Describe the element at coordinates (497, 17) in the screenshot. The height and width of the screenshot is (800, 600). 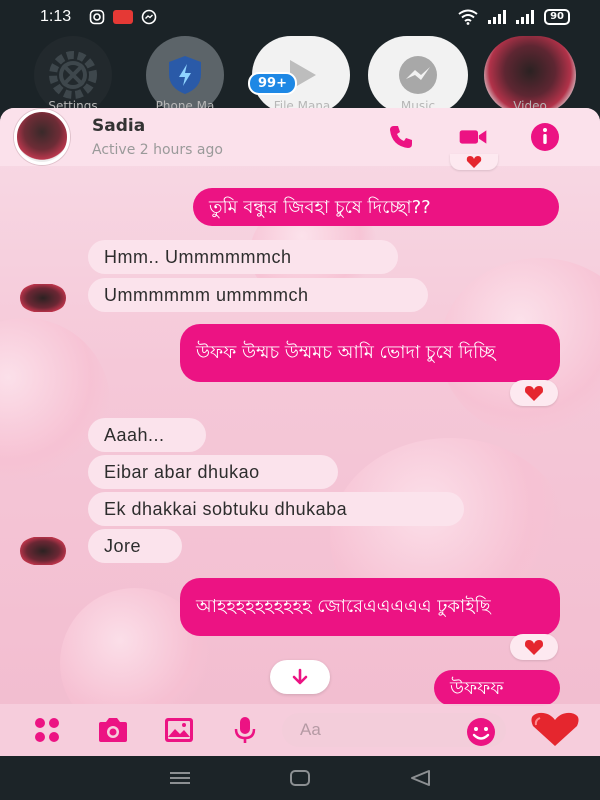
I see `signal-icon` at that location.